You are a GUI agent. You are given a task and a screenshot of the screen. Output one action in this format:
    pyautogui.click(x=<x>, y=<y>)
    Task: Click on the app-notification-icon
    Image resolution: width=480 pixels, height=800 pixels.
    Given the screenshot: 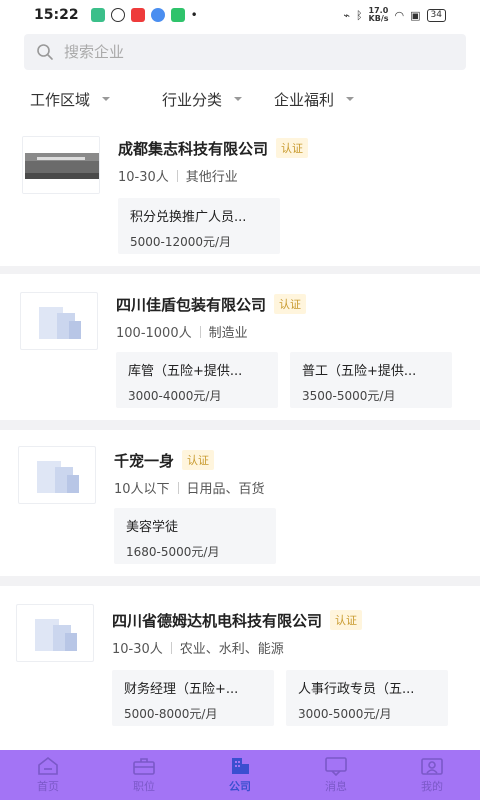 What is the action you would take?
    pyautogui.click(x=97, y=15)
    